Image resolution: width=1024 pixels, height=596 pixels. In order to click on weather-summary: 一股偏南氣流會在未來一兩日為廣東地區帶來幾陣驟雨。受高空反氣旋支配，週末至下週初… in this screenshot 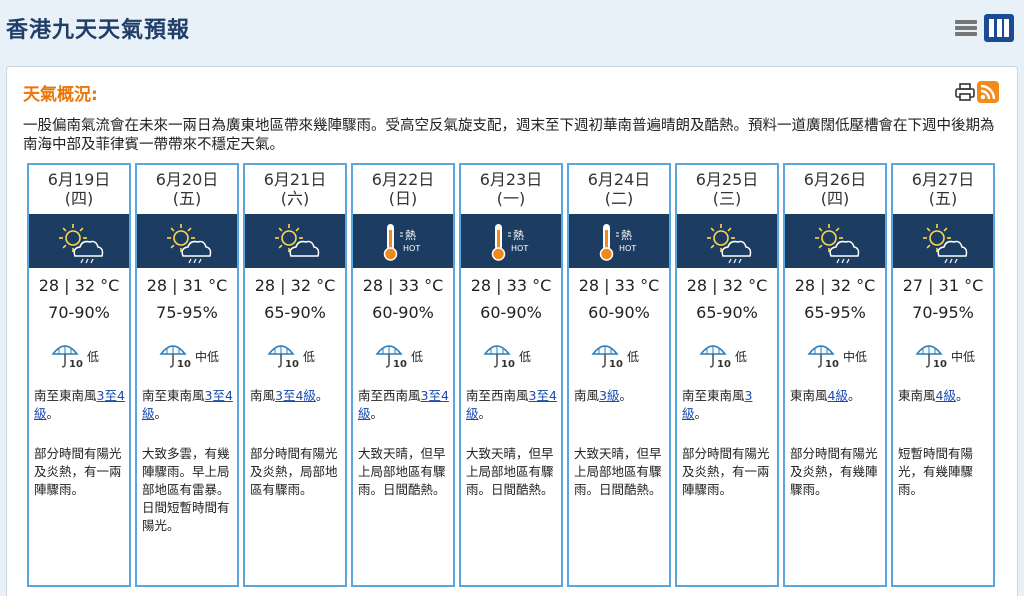, I will do `click(509, 135)`.